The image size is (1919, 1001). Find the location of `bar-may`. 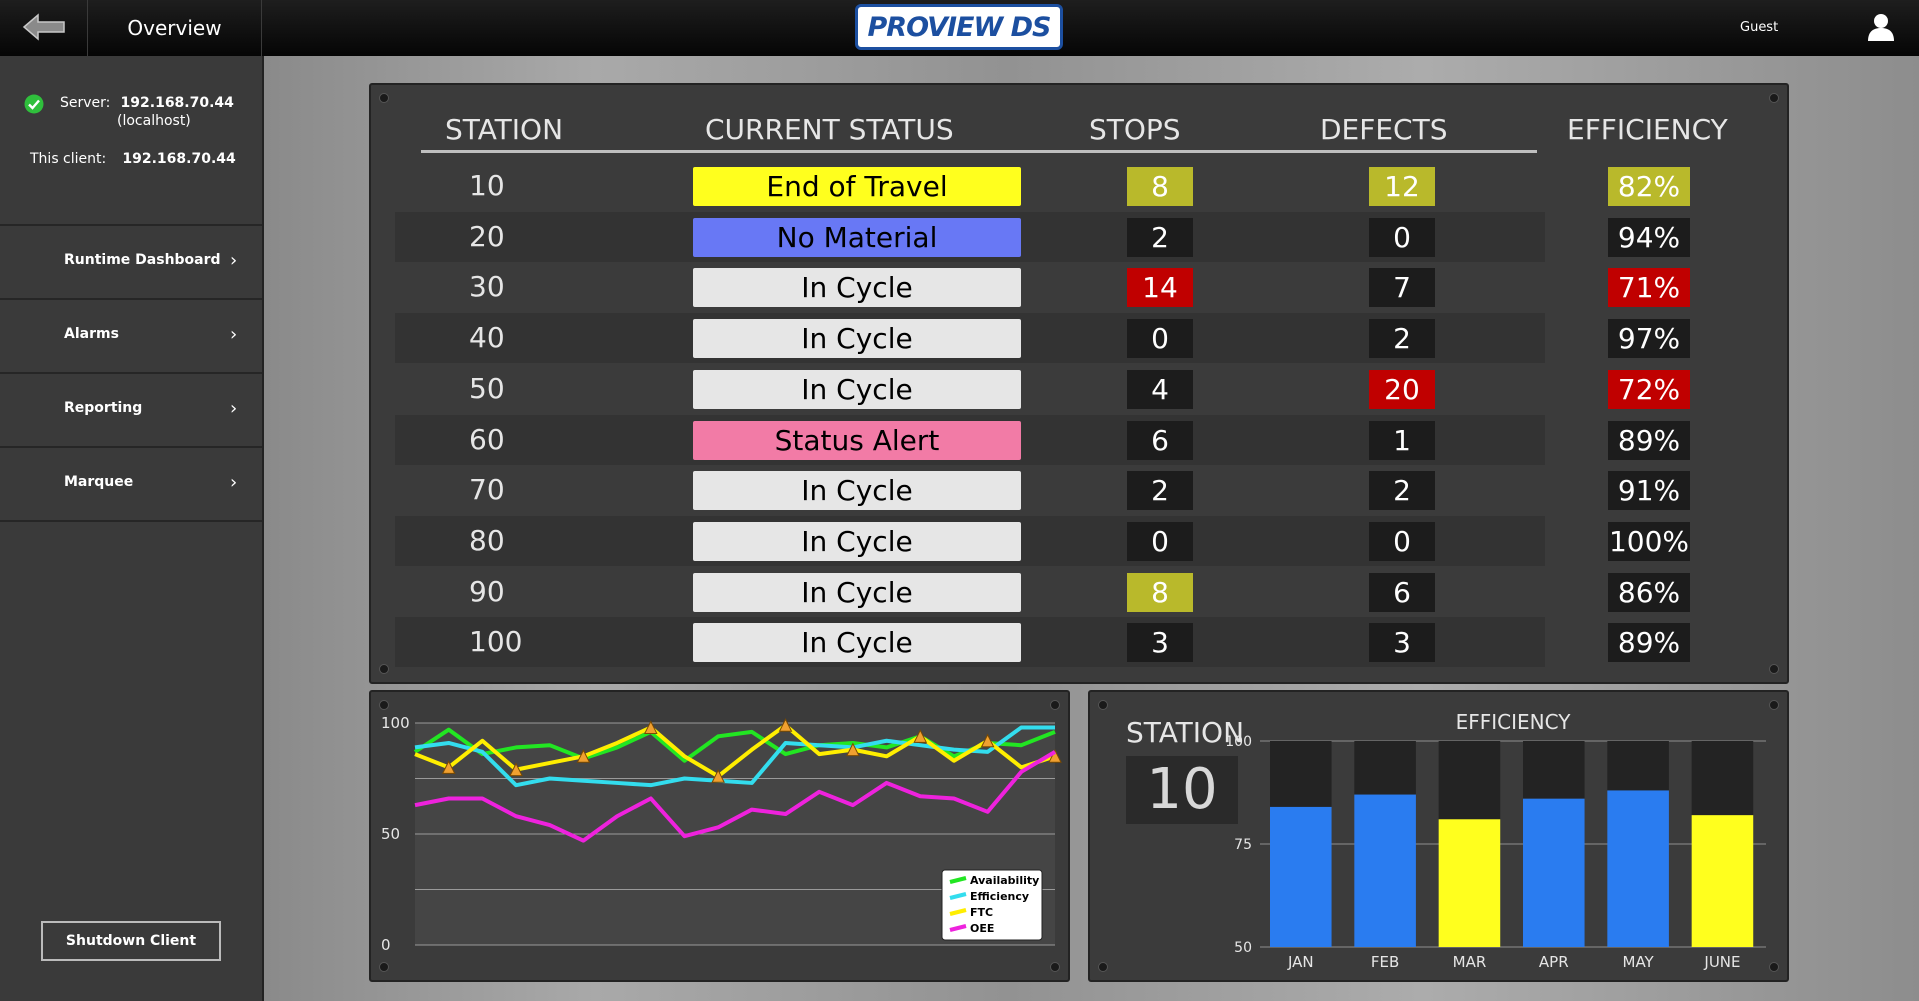

bar-may is located at coordinates (1638, 868).